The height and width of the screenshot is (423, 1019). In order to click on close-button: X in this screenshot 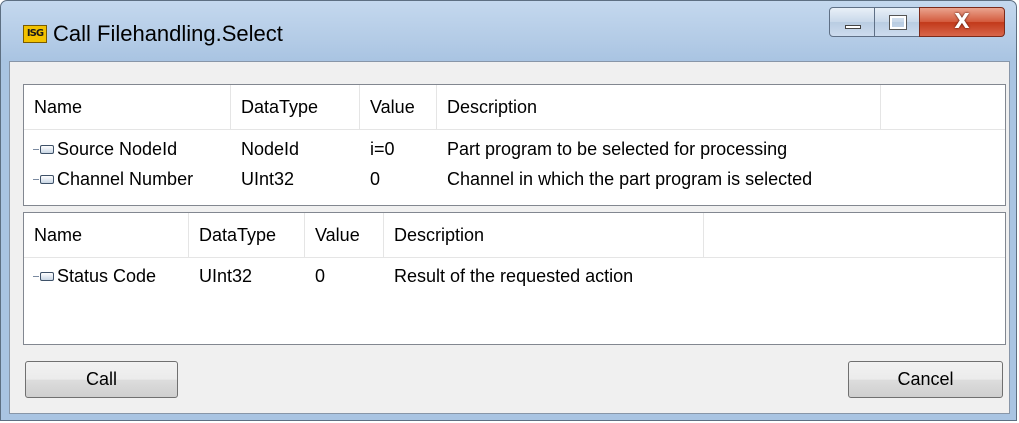, I will do `click(962, 22)`.